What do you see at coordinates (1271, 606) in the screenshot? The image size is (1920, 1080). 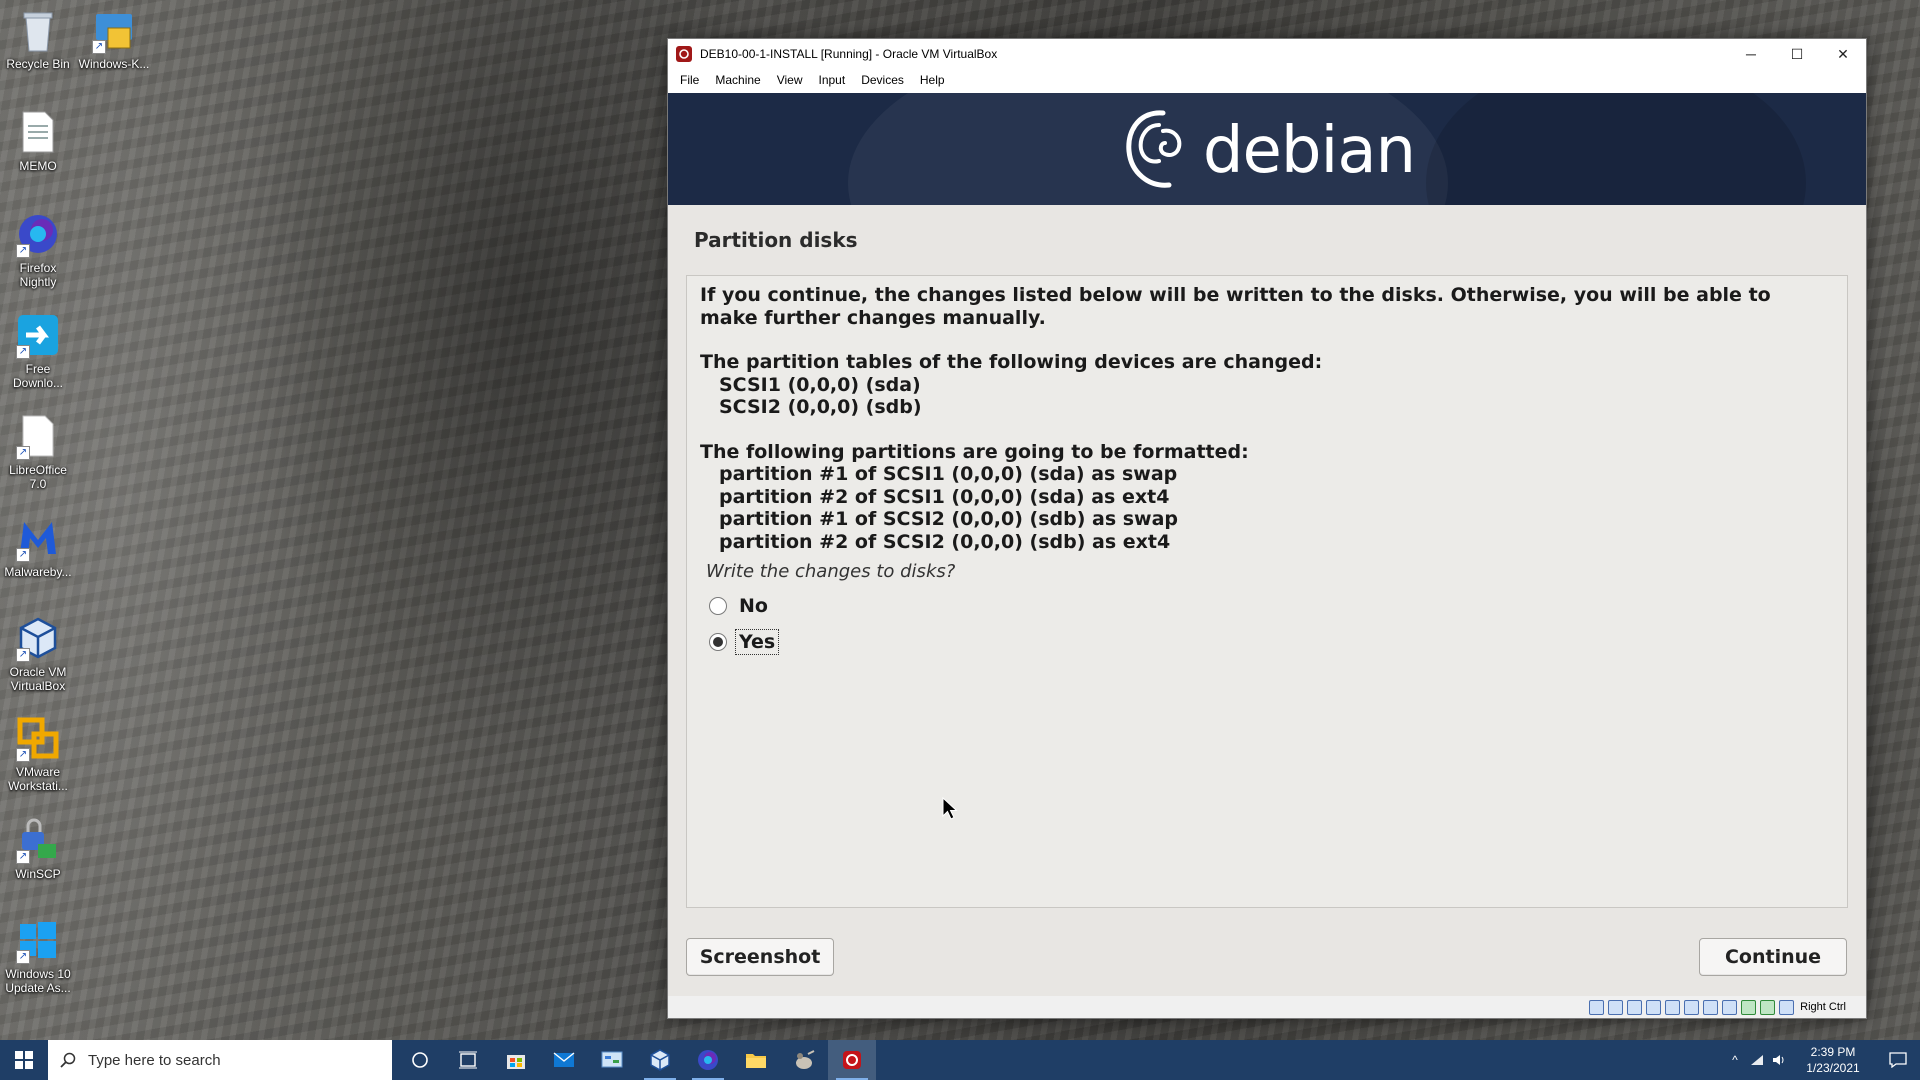 I see `option-no: No` at bounding box center [1271, 606].